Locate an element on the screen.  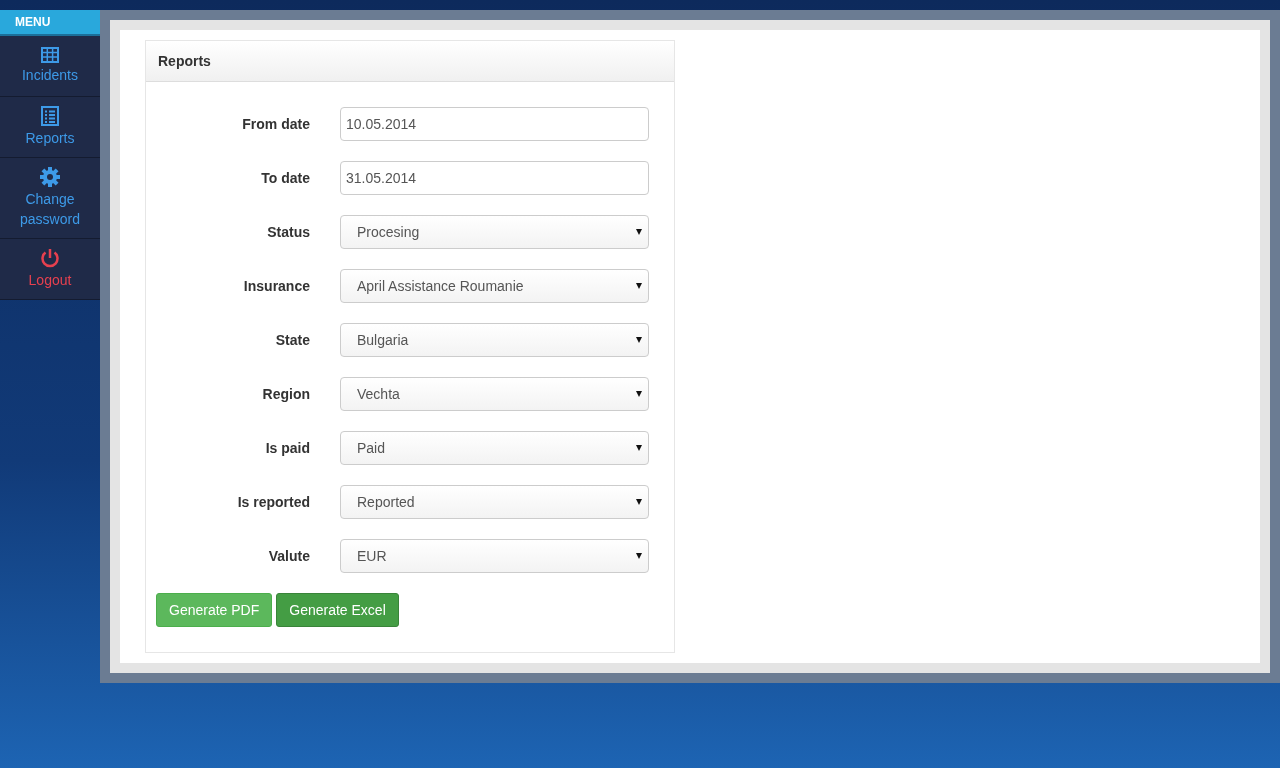
power-icon is located at coordinates (50, 258).